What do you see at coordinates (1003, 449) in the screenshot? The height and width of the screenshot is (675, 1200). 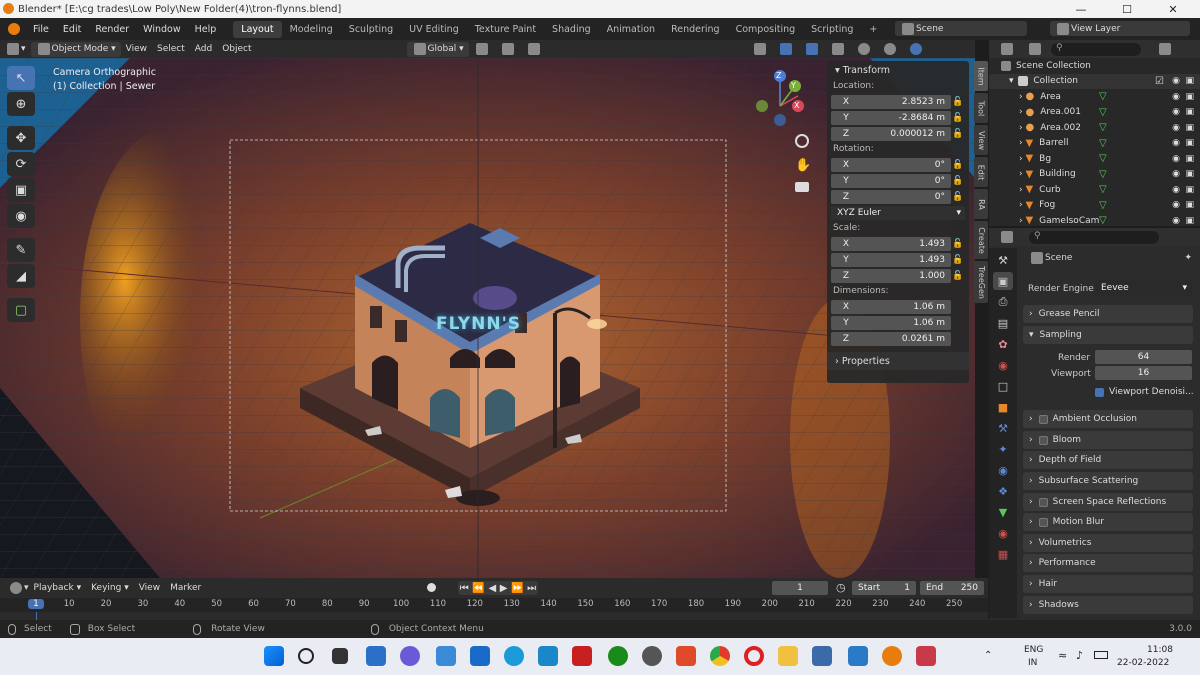 I see `particles-props-icon: ✦` at bounding box center [1003, 449].